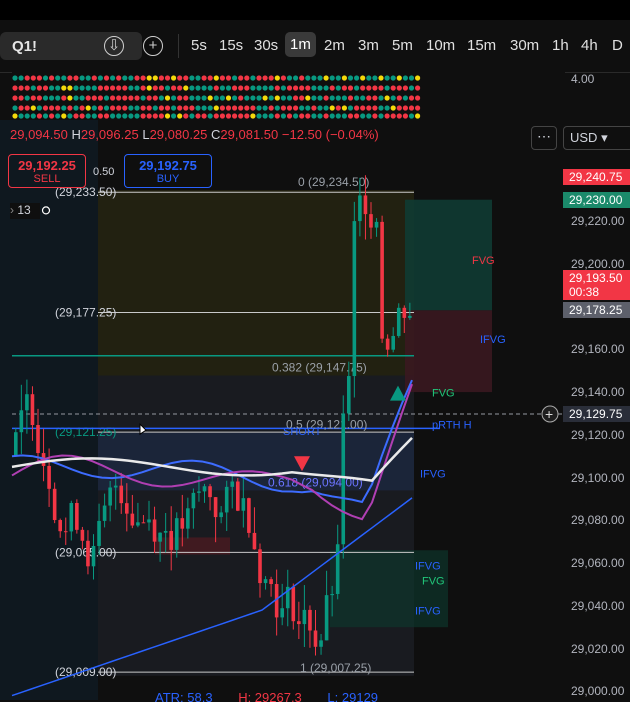  What do you see at coordinates (524, 45) in the screenshot?
I see `timeframe-30m: 30m` at bounding box center [524, 45].